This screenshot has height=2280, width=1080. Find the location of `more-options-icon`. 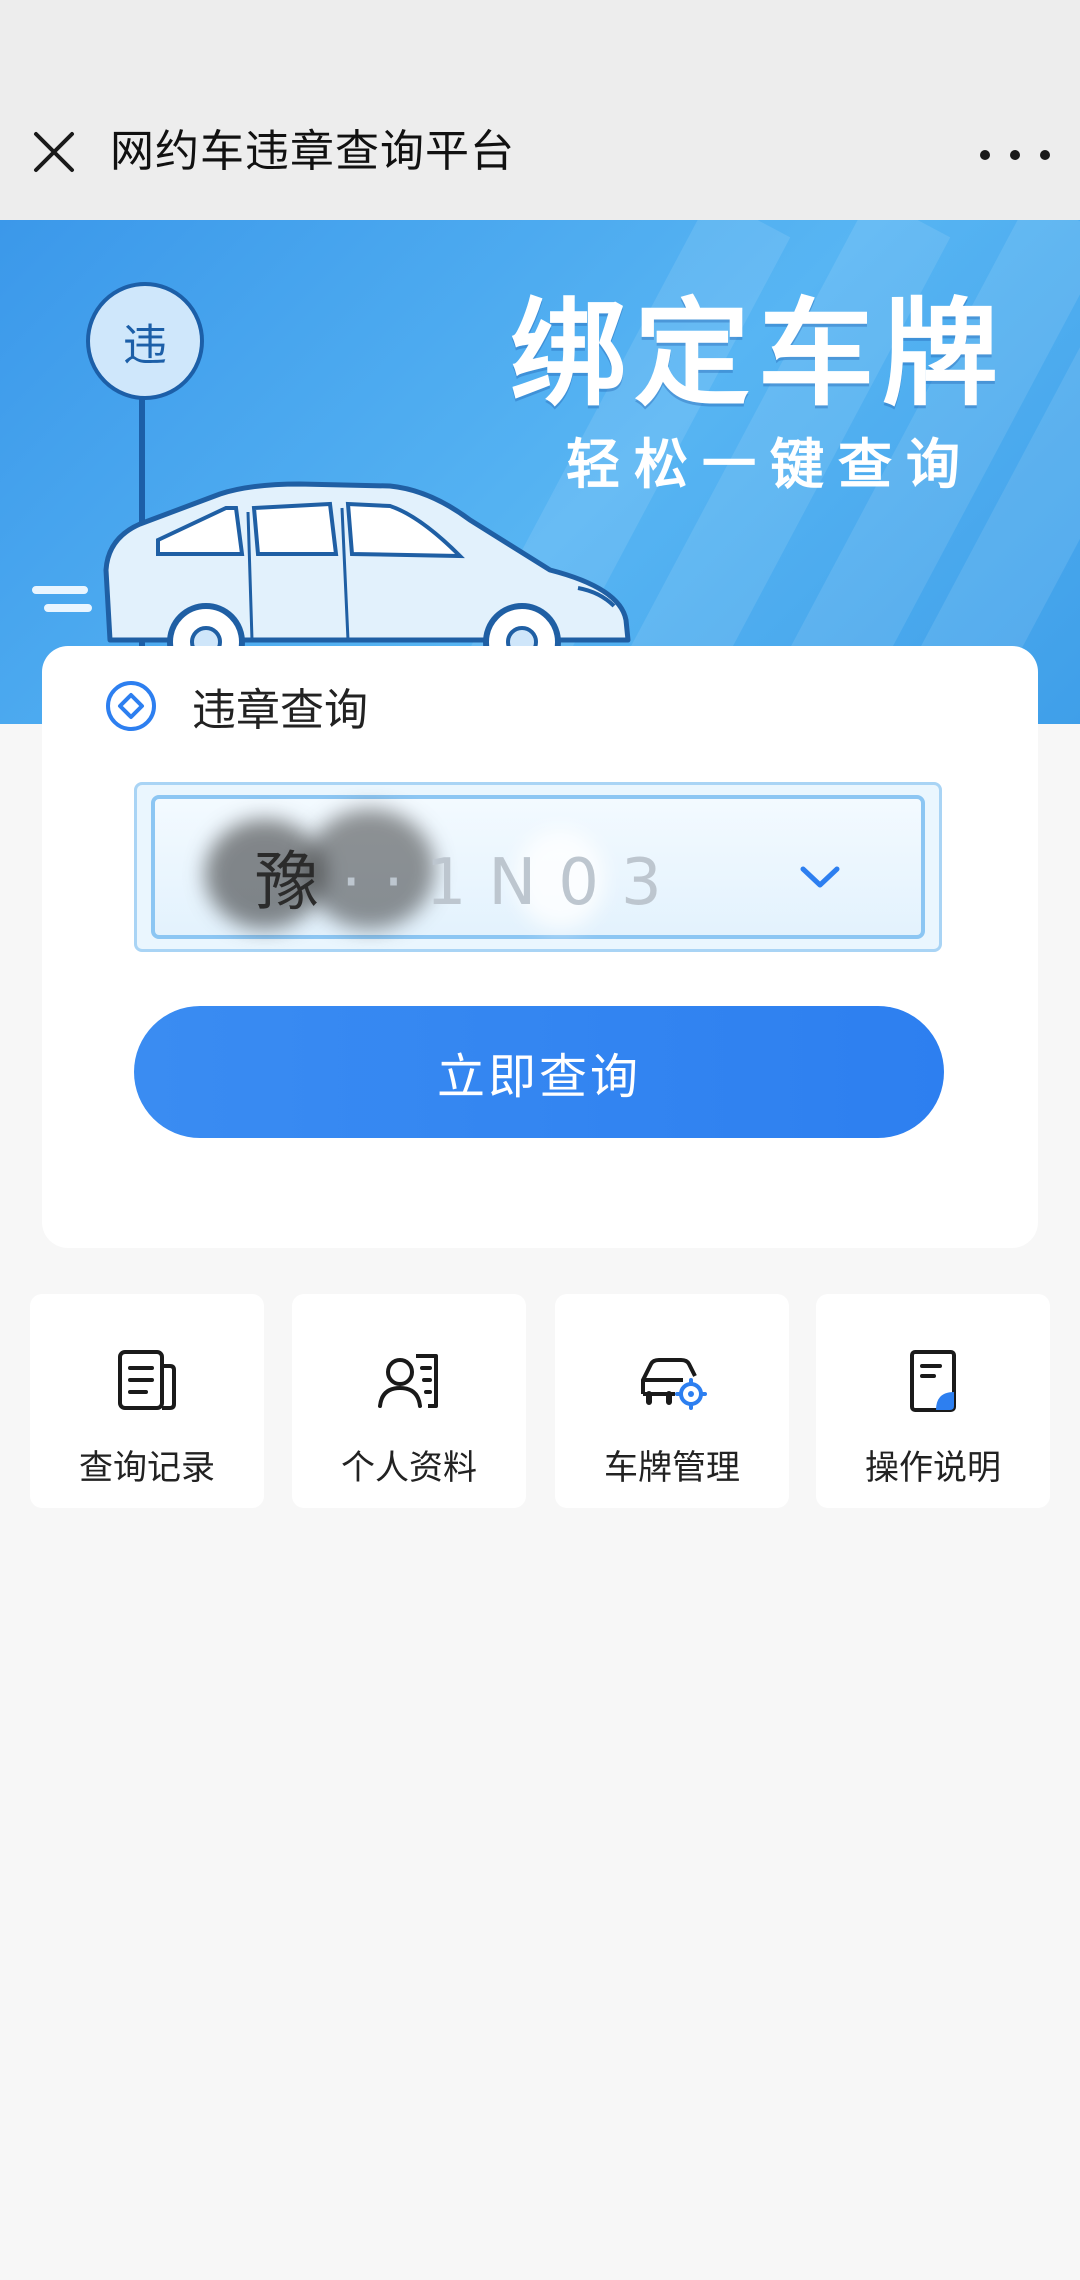

more-options-icon is located at coordinates (985, 155).